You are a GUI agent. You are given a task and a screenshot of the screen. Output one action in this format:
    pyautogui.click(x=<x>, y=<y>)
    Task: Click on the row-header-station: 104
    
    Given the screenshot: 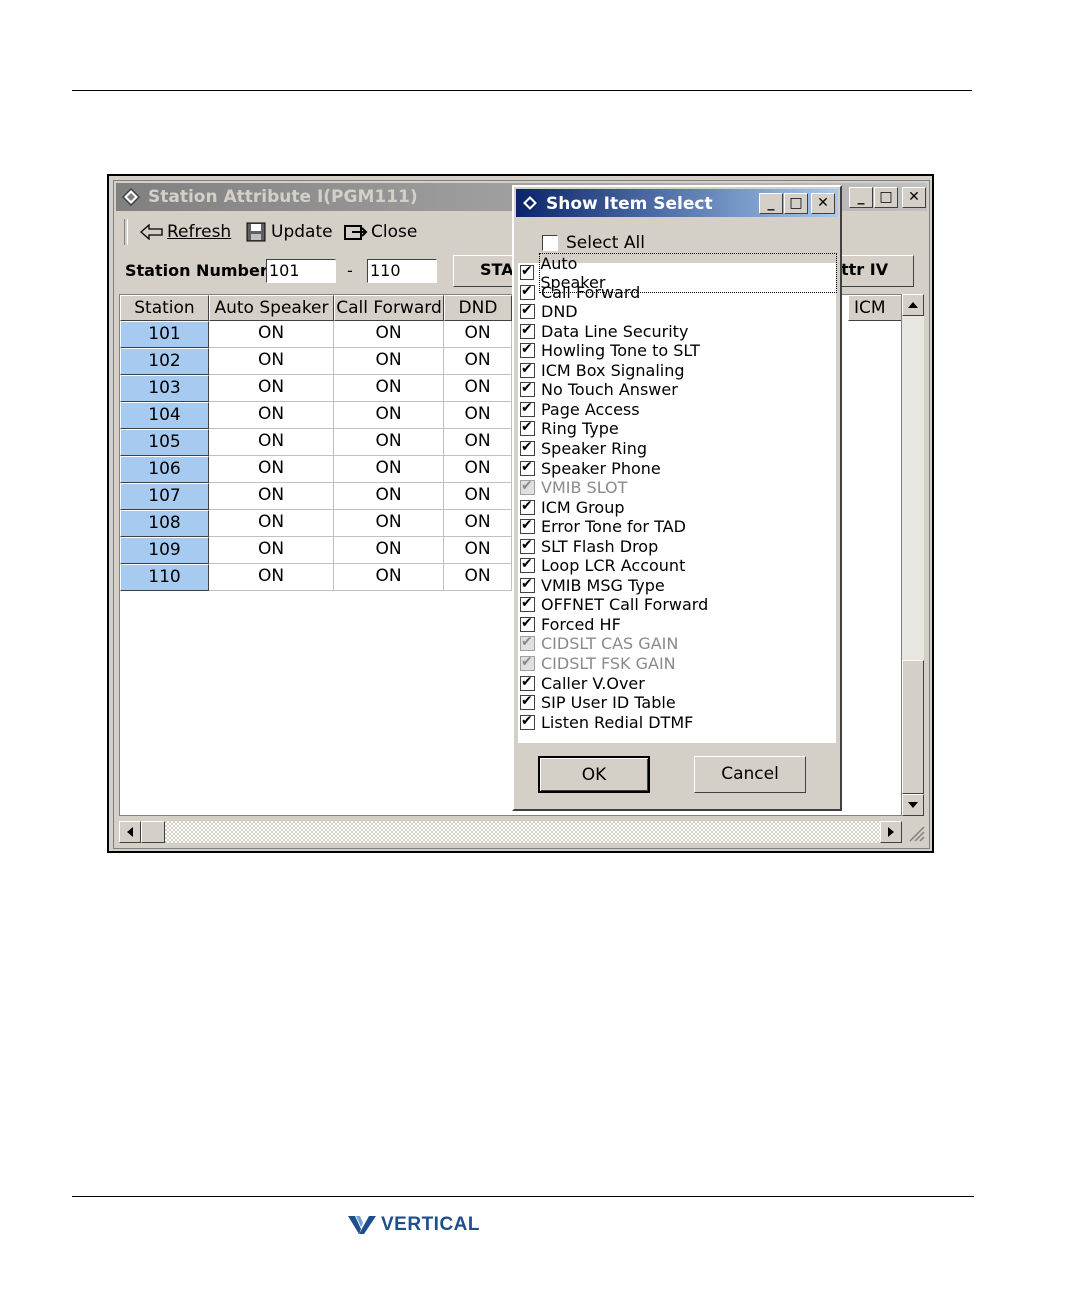 What is the action you would take?
    pyautogui.click(x=164, y=415)
    